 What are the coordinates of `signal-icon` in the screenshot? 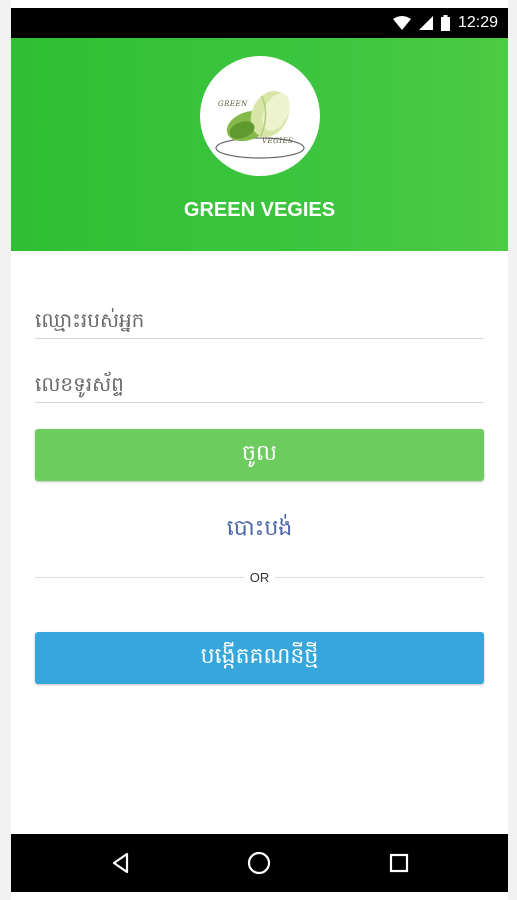 It's located at (425, 23).